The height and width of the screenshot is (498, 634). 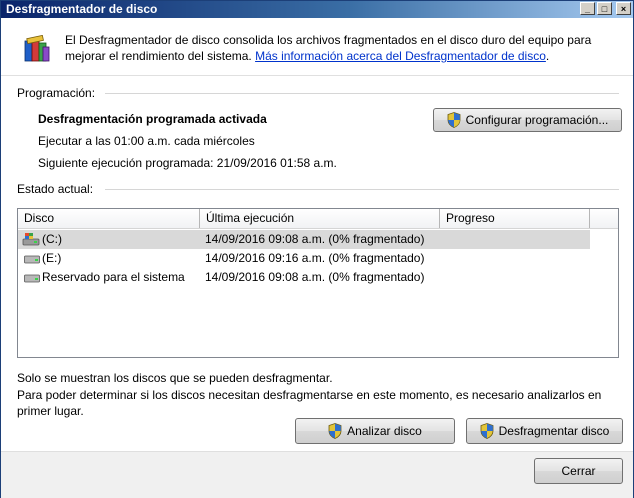 I want to click on close-button-label: Cerrar, so click(x=578, y=471).